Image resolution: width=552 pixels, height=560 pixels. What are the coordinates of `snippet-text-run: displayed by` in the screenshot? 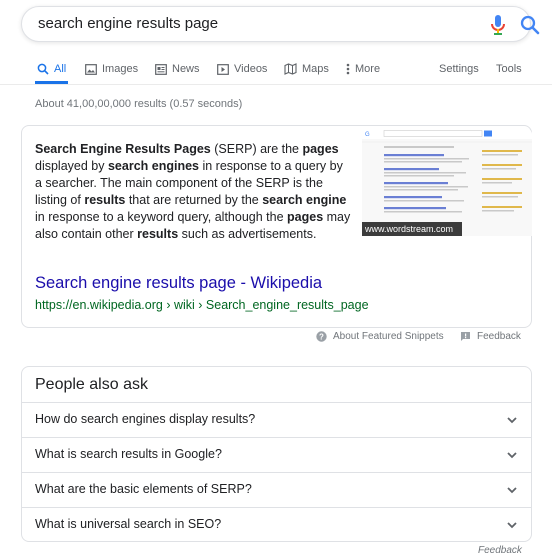 It's located at (71, 166).